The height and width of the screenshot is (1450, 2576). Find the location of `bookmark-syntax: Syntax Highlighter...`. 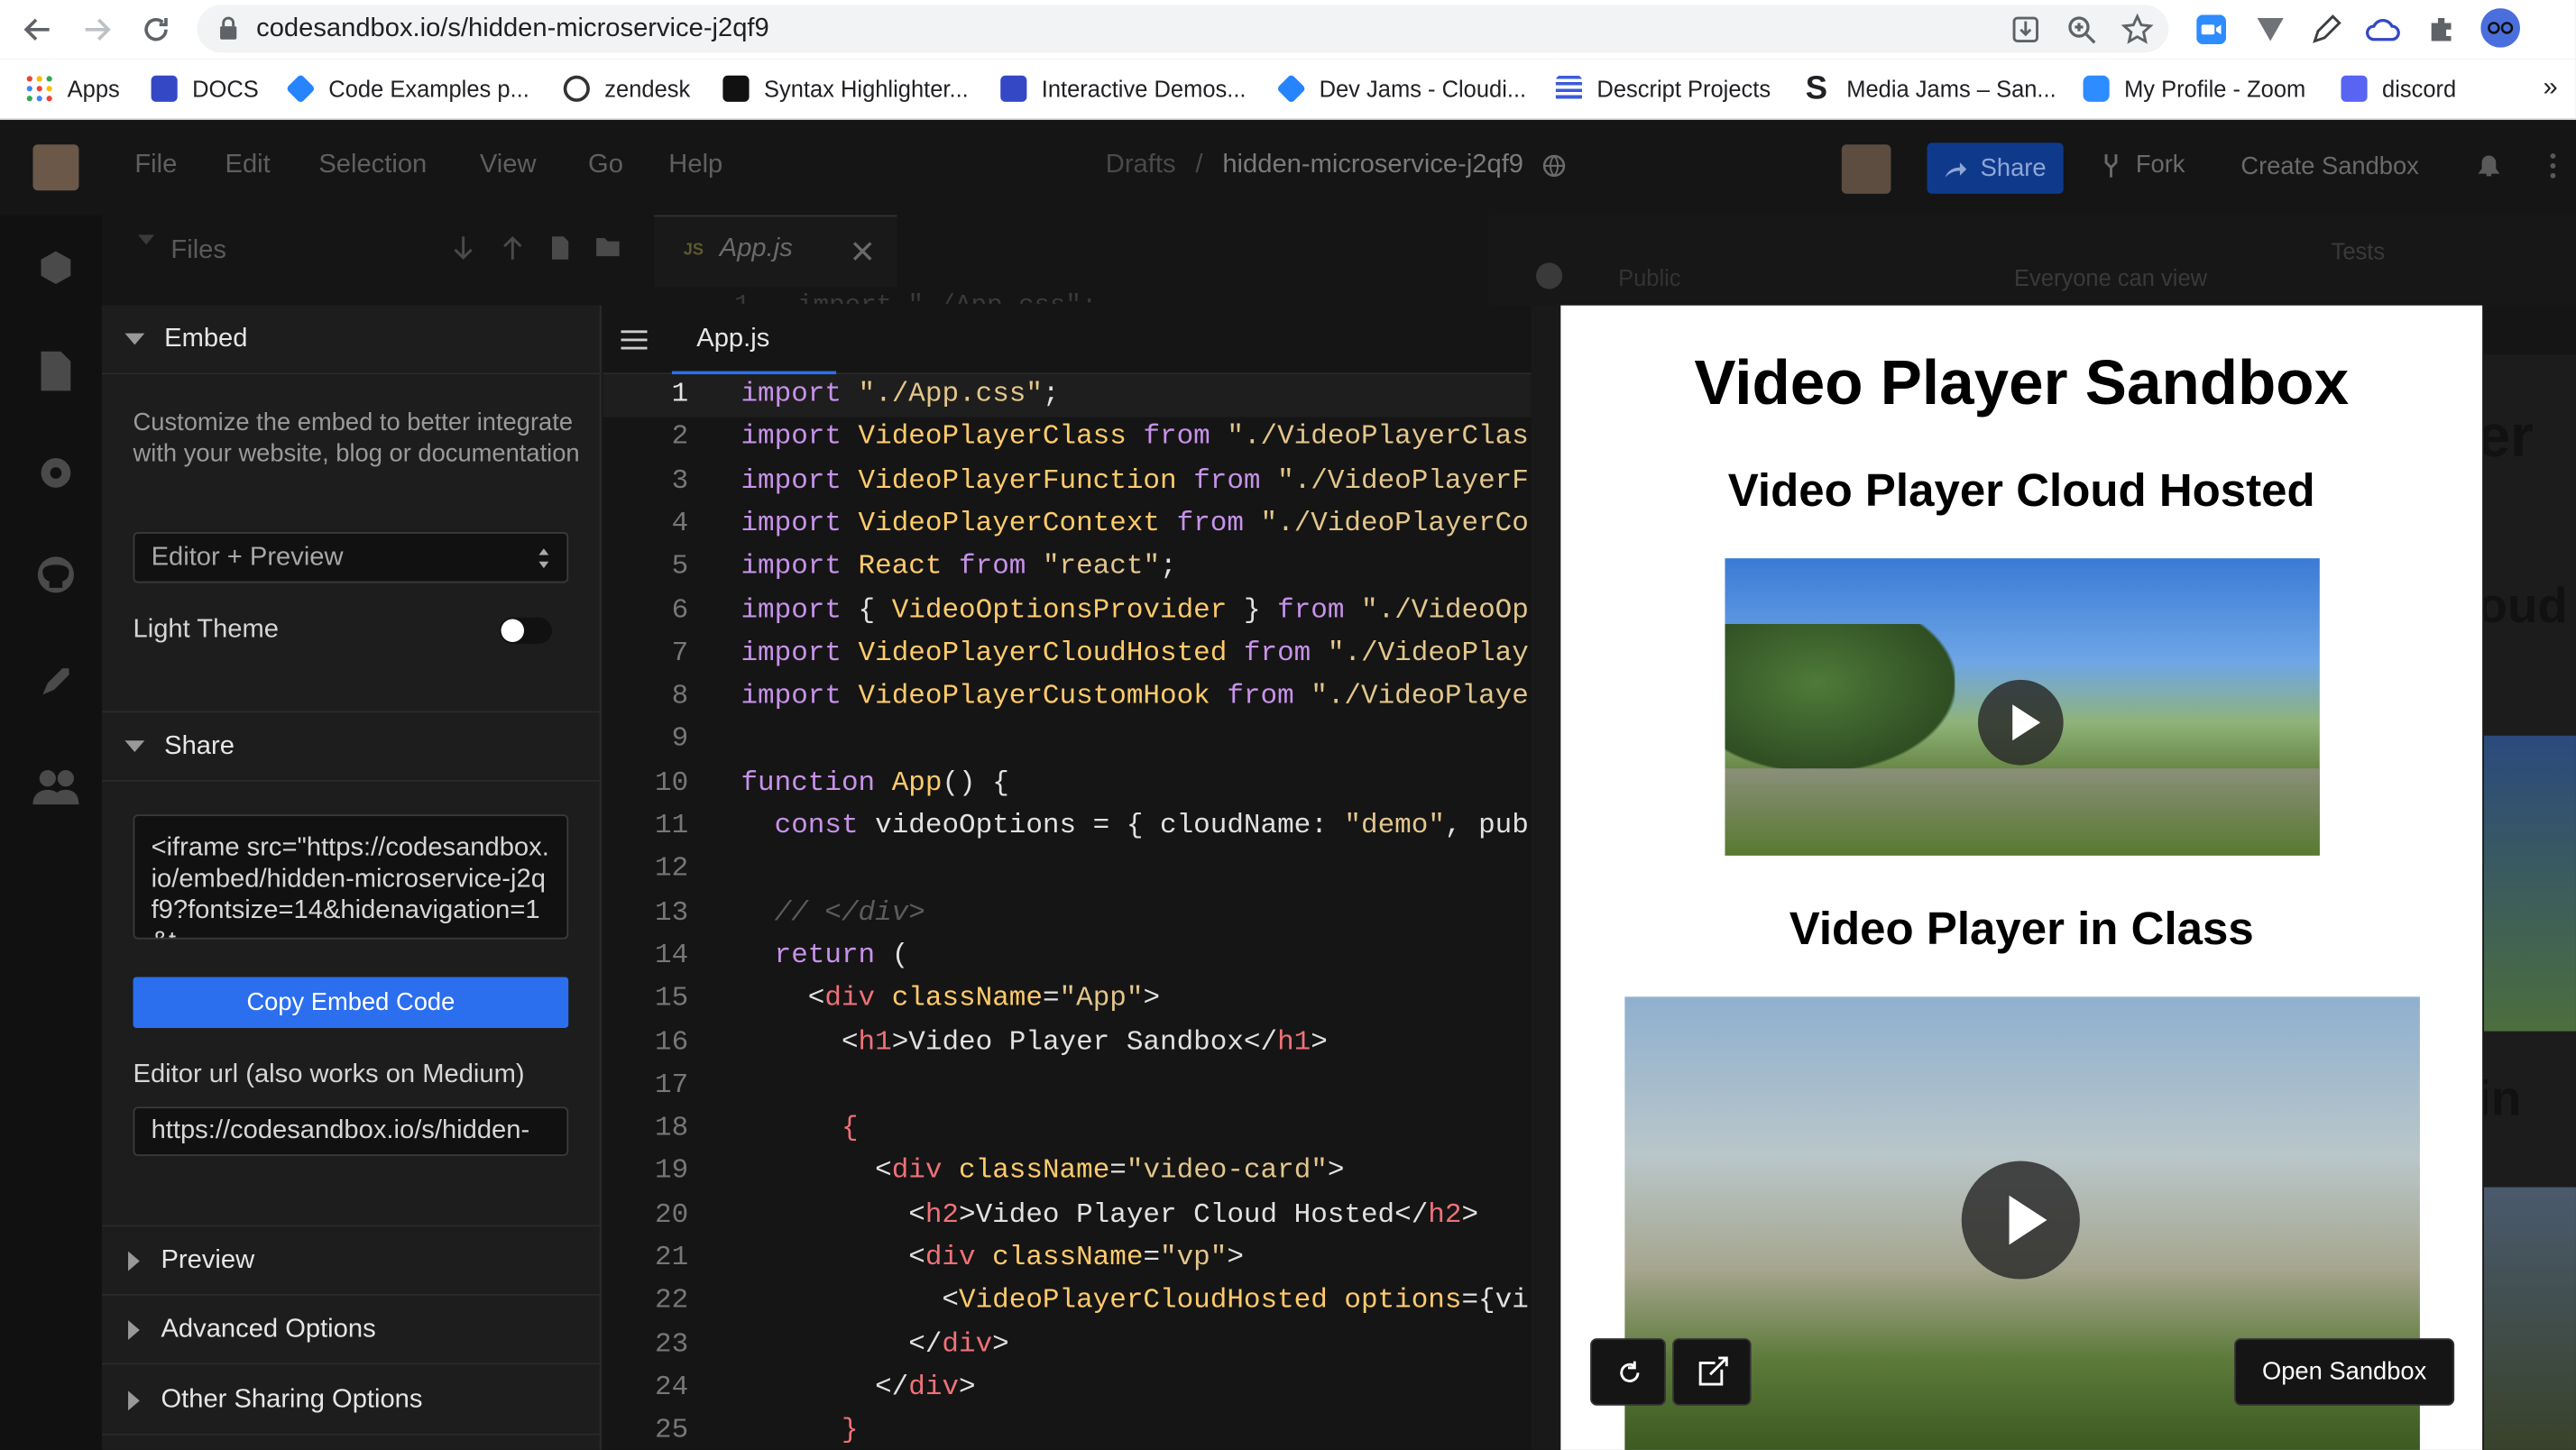

bookmark-syntax: Syntax Highlighter... is located at coordinates (845, 89).